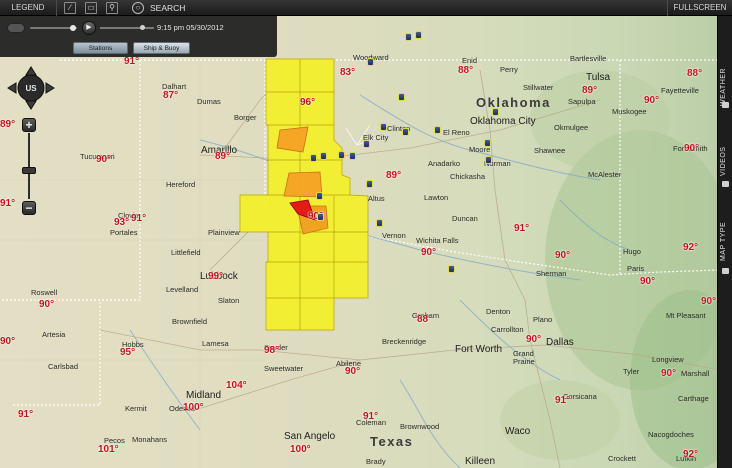  Describe the element at coordinates (29, 208) in the screenshot. I see `zoom-out-button: −` at that location.